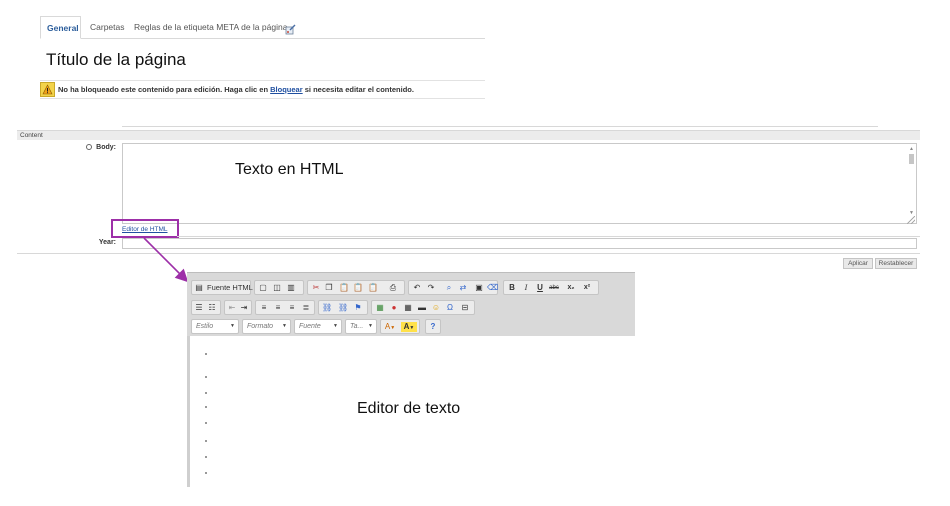  Describe the element at coordinates (571, 288) in the screenshot. I see `subscript-icon: x₂` at that location.